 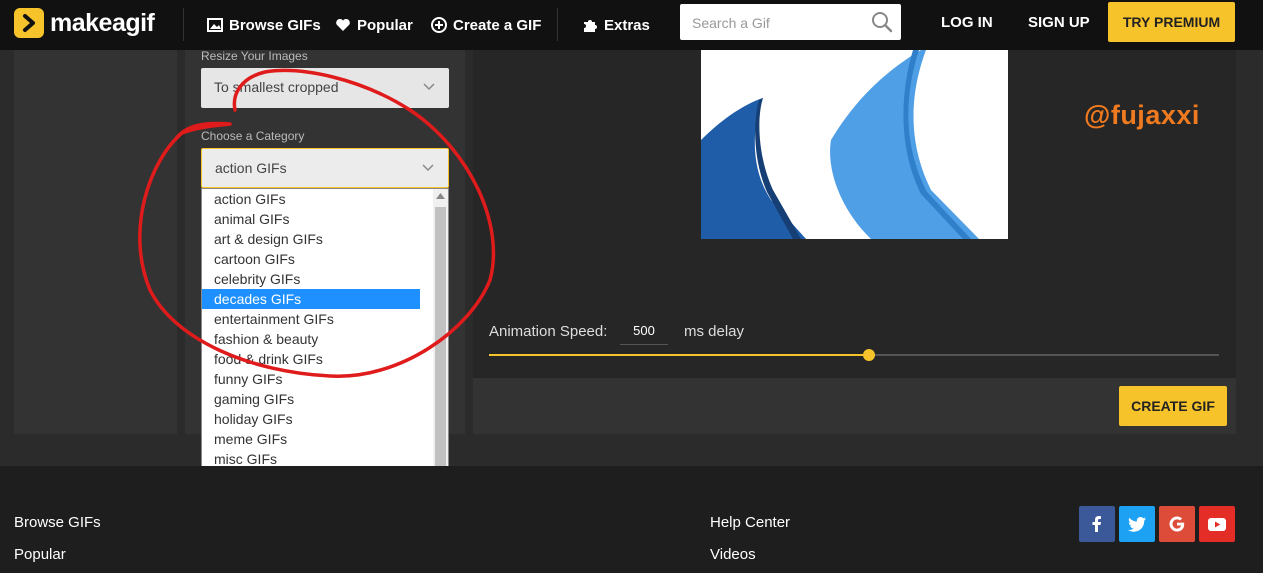 I want to click on puzzle-icon, so click(x=590, y=26).